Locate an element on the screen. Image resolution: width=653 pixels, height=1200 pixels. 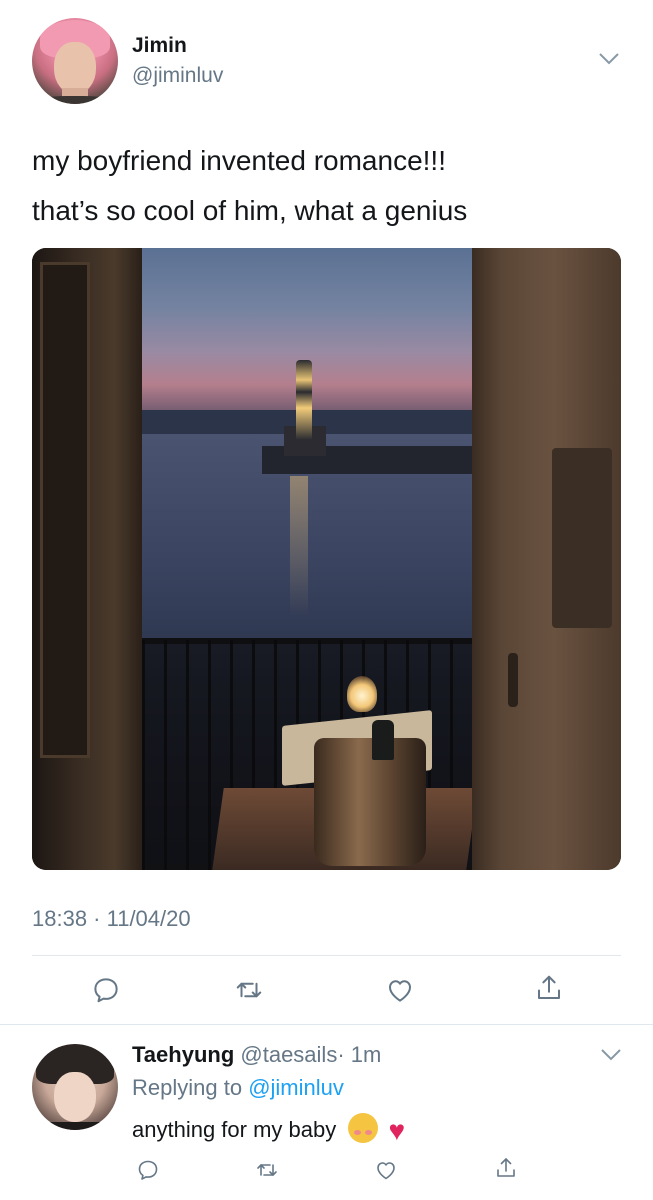
like-button is located at coordinates (400, 990).